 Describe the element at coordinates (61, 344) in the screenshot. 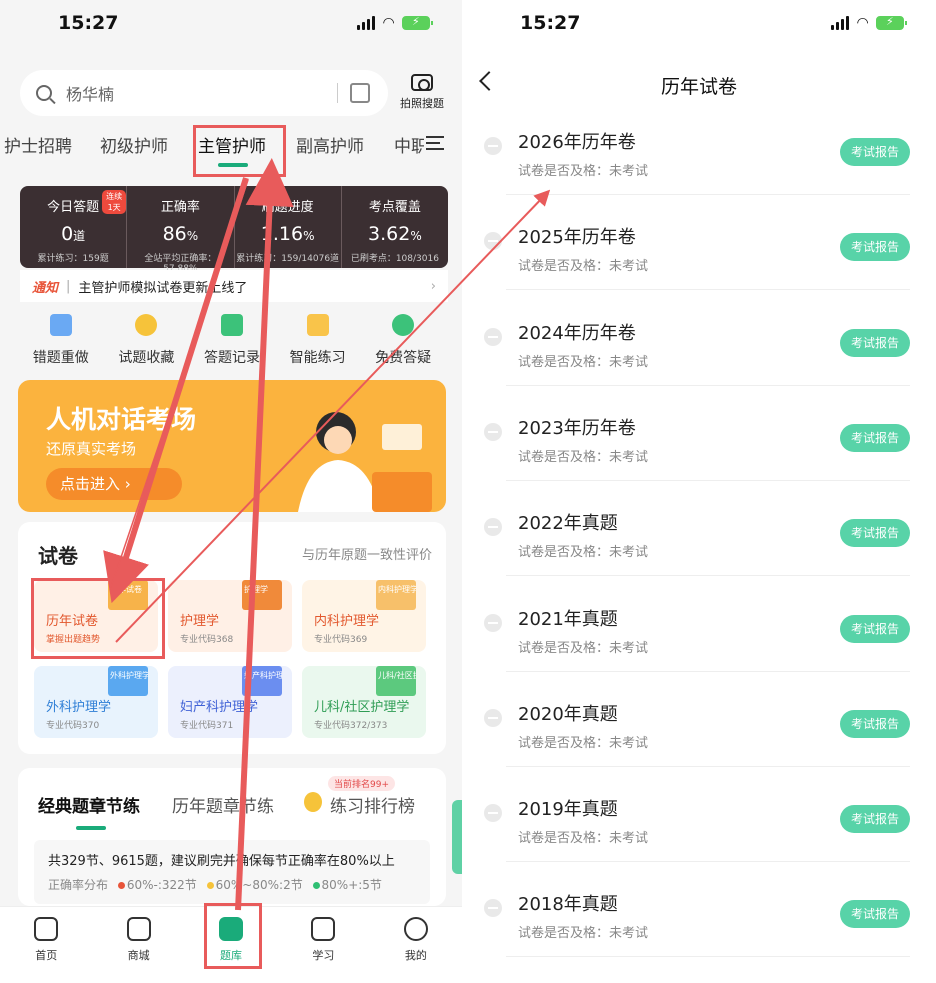

I see `tool-wrong-redo: 错题重做` at that location.